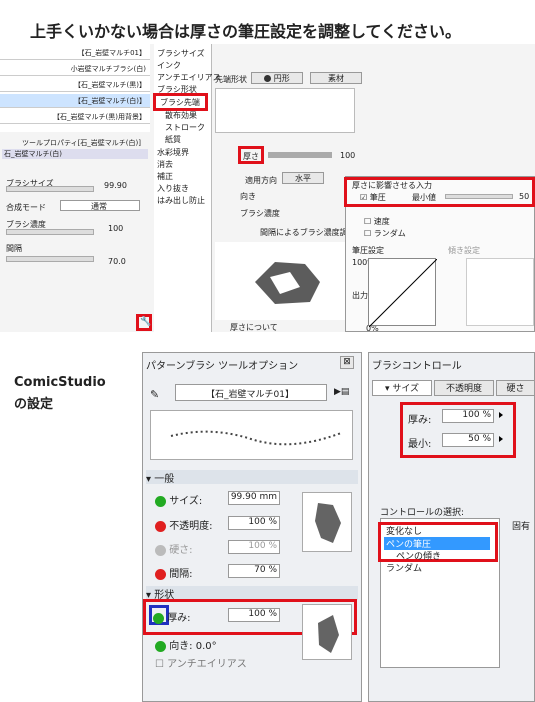 The height and width of the screenshot is (702, 535). Describe the element at coordinates (75, 85) in the screenshot. I see `brush-item: 【石_岩壁マルチ(黒)】` at that location.